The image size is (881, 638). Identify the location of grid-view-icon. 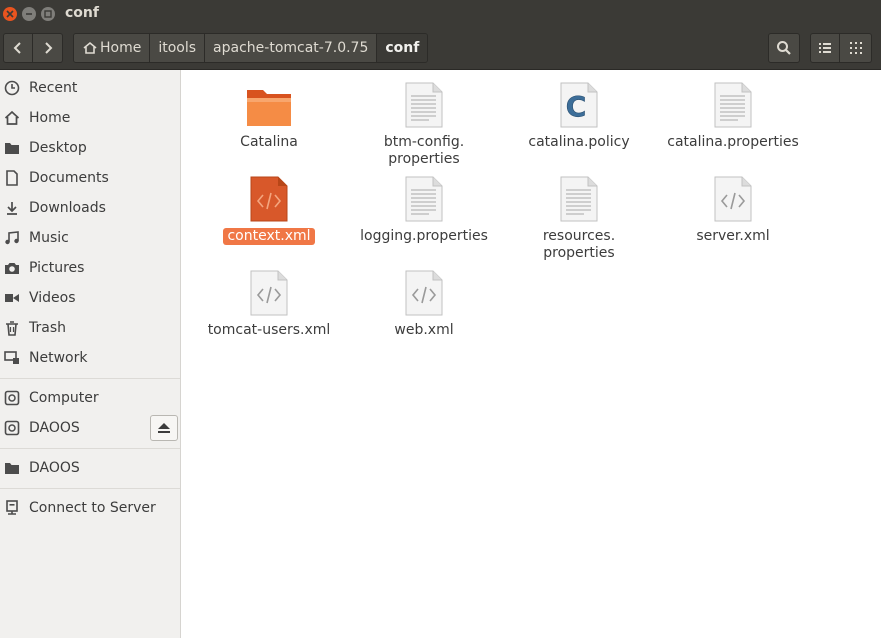
(855, 48).